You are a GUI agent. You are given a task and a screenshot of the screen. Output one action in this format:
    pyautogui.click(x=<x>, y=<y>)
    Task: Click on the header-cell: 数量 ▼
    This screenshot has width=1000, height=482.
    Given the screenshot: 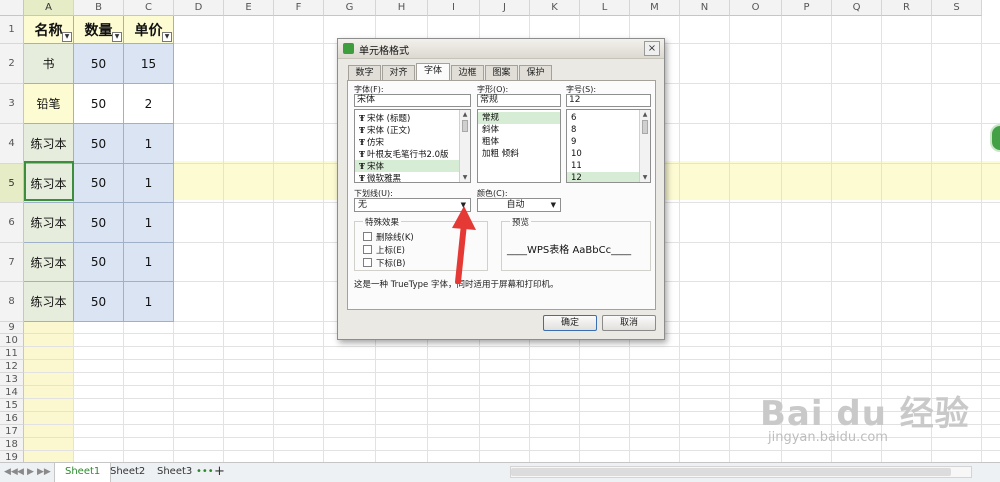 What is the action you would take?
    pyautogui.click(x=99, y=30)
    